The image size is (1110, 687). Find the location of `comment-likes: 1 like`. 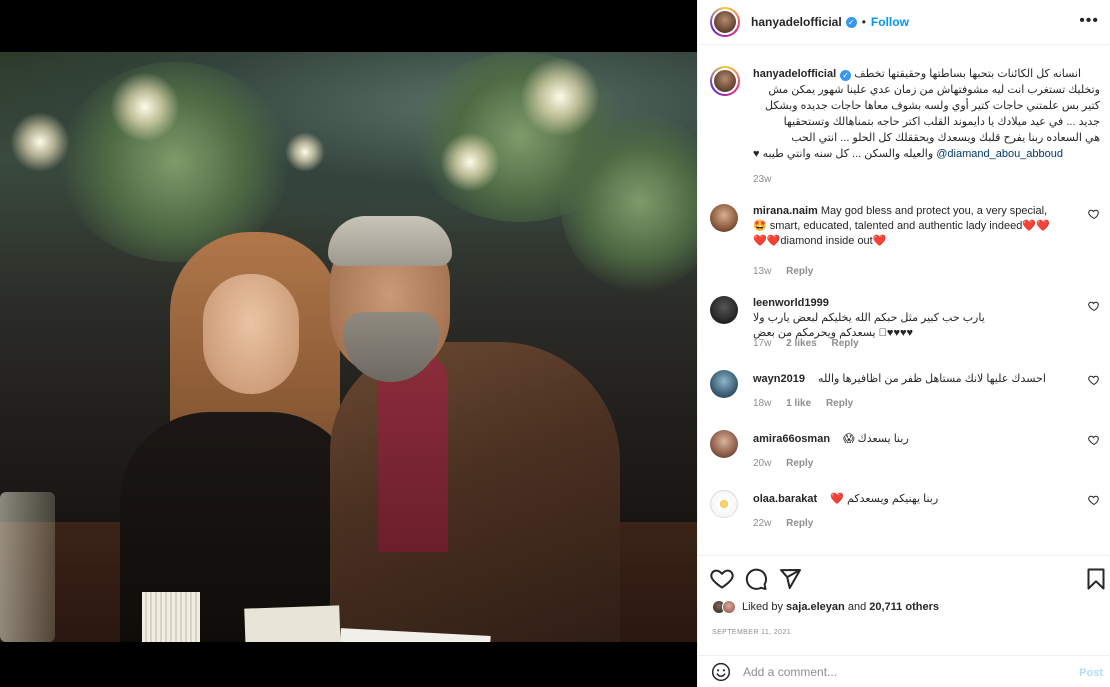

comment-likes: 1 like is located at coordinates (798, 403).